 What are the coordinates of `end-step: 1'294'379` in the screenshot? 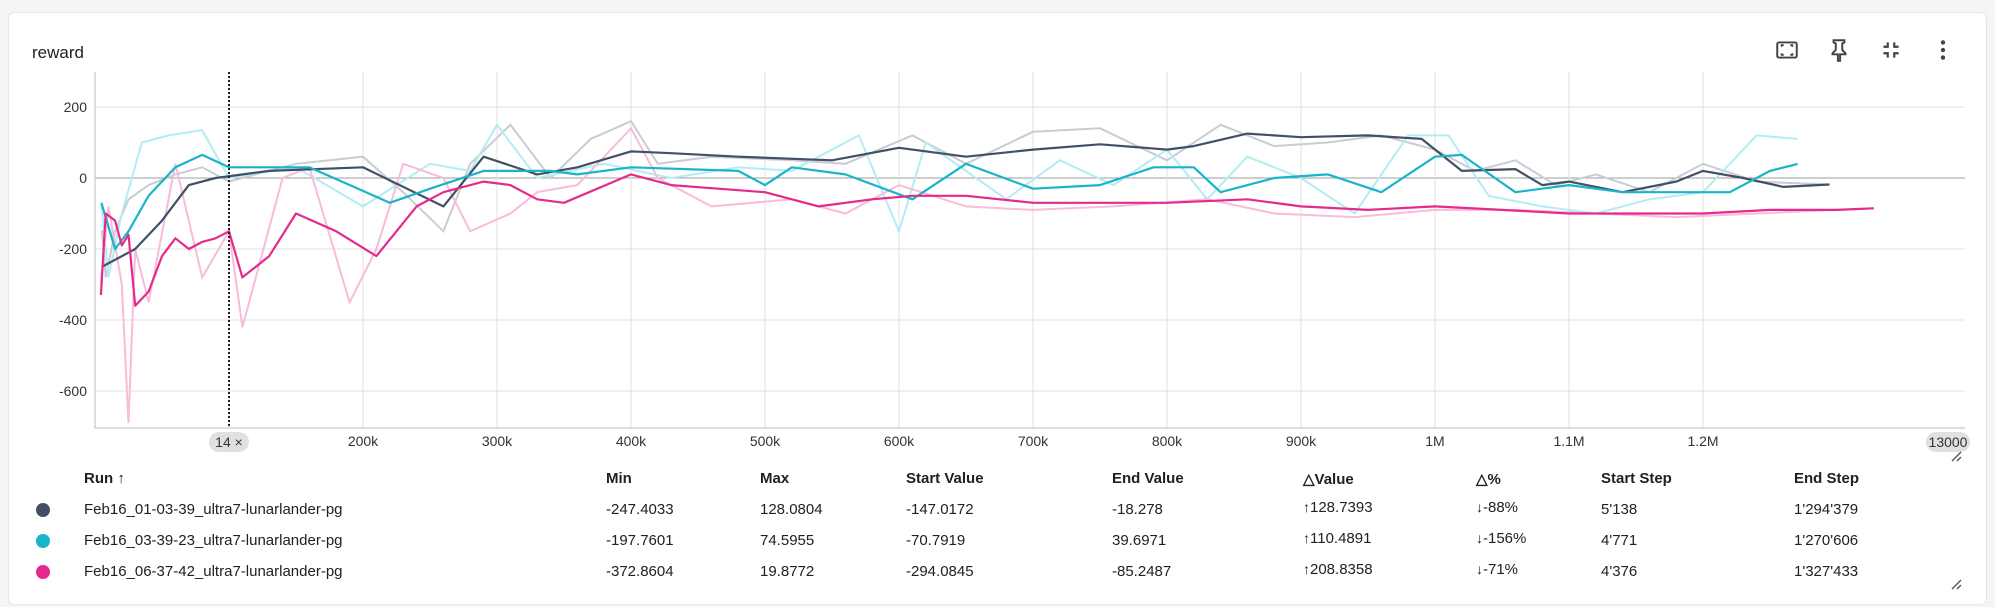 It's located at (1826, 509).